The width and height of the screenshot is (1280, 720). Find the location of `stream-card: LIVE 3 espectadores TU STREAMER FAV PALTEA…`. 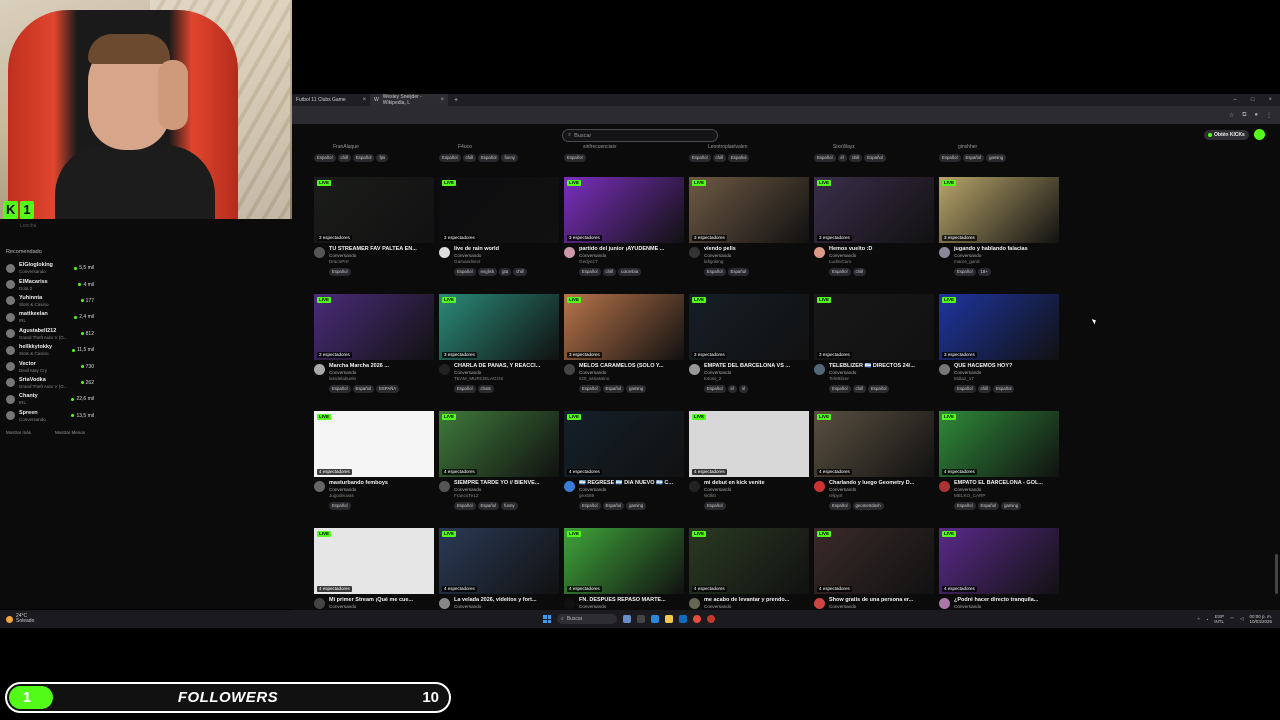

stream-card: LIVE 3 espectadores TU STREAMER FAV PALTEA… is located at coordinates (374, 226).